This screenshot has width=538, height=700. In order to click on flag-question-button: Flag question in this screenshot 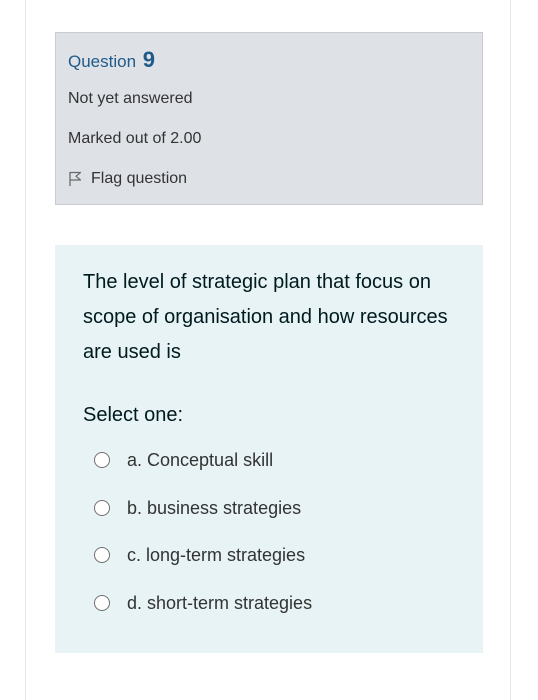, I will do `click(127, 179)`.